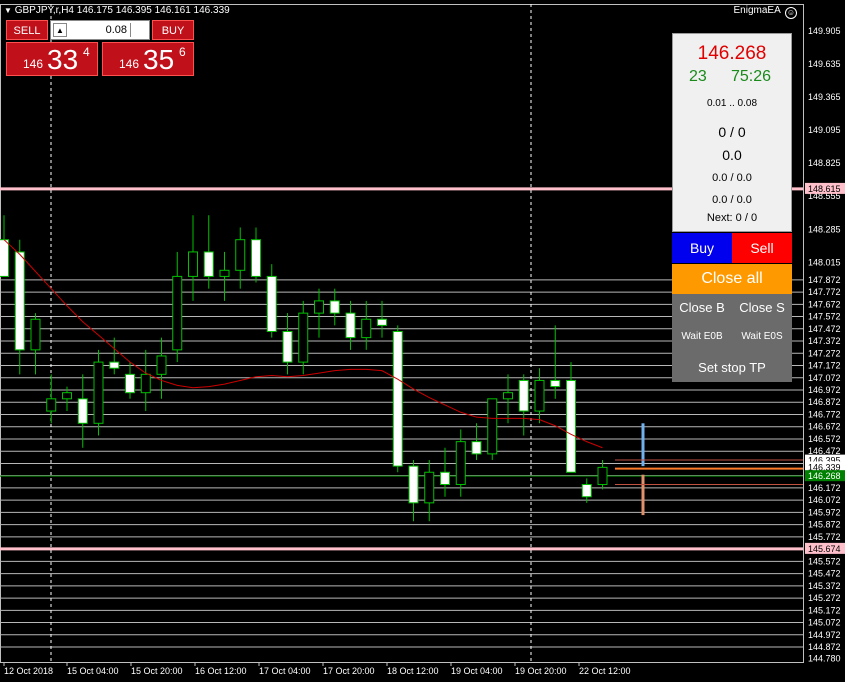 This screenshot has width=845, height=682. Describe the element at coordinates (477, 671) in the screenshot. I see `time-axis-label: 19 Oct 04:00` at that location.